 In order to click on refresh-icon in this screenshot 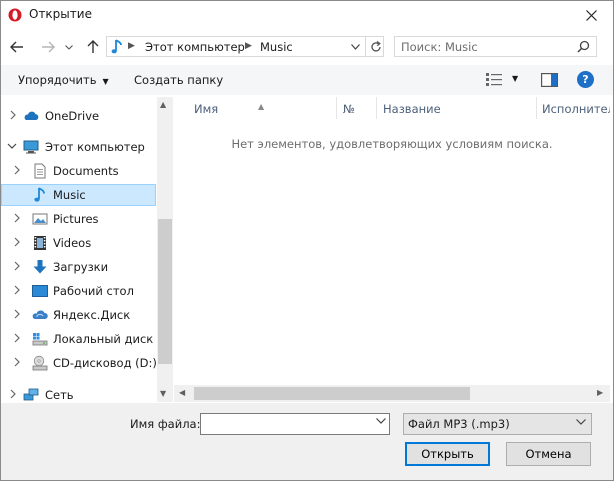, I will do `click(375, 46)`.